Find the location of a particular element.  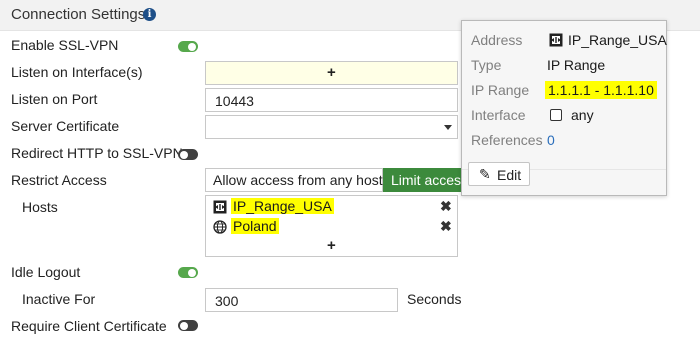

ip-range-value: 1.1.1.1 - 1.1.1.10 is located at coordinates (601, 90).